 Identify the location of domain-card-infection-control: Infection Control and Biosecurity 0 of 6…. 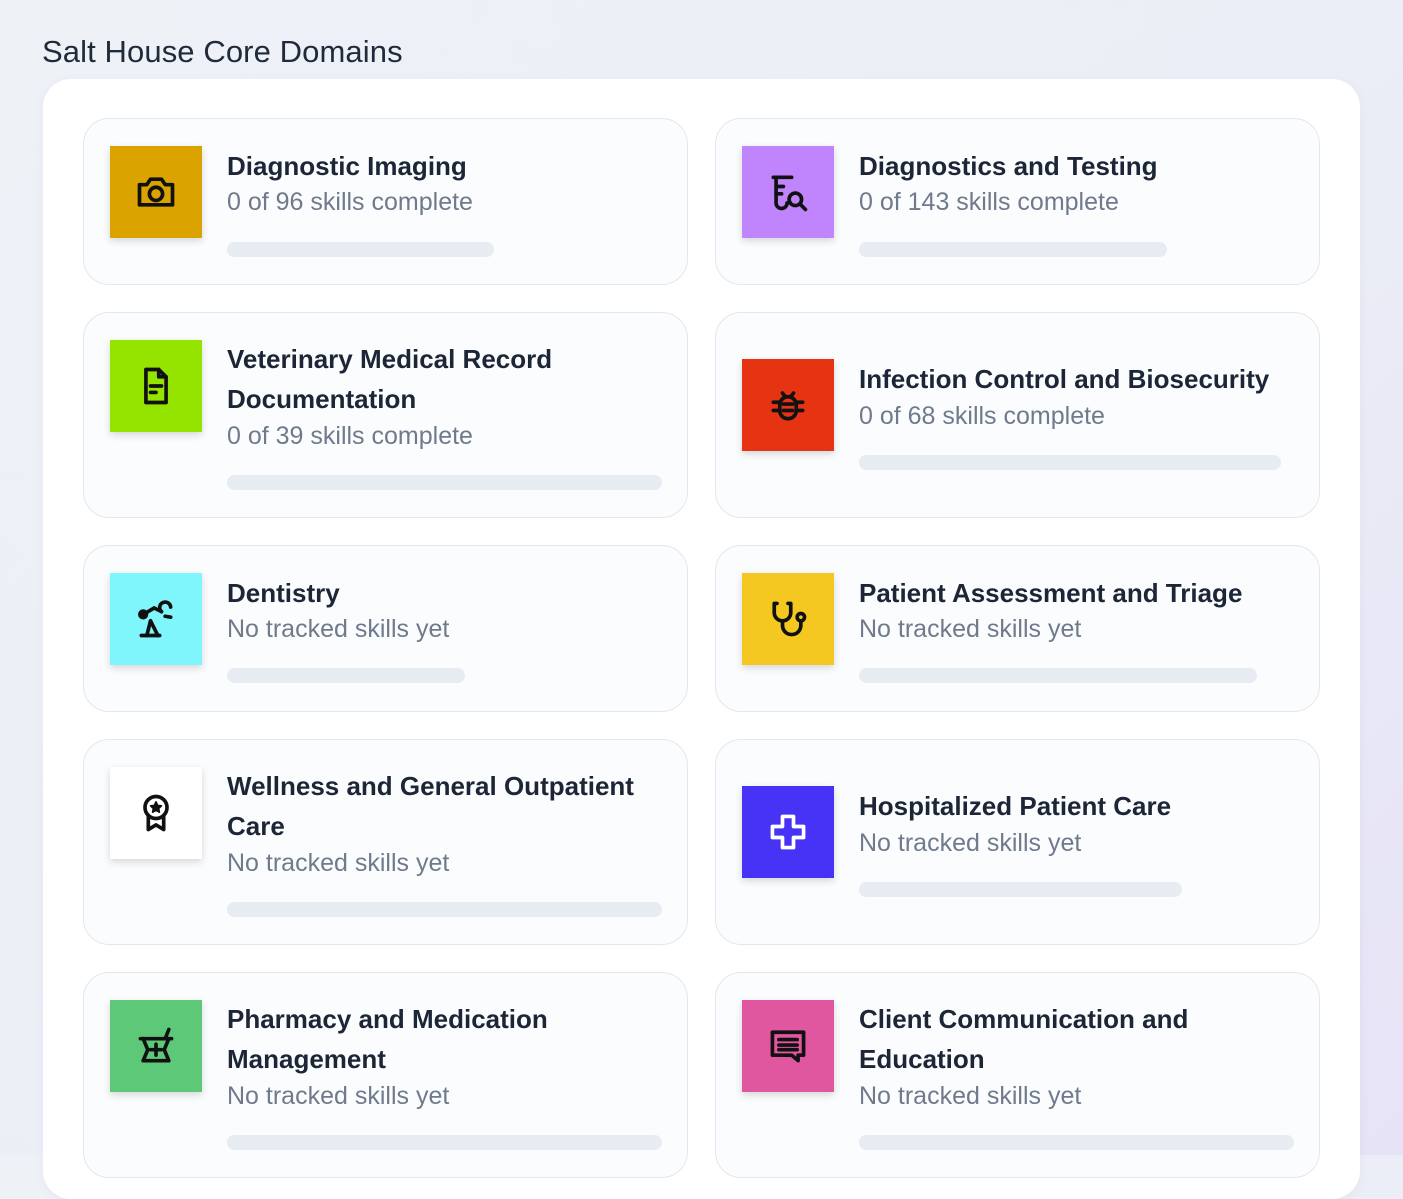
(1017, 415).